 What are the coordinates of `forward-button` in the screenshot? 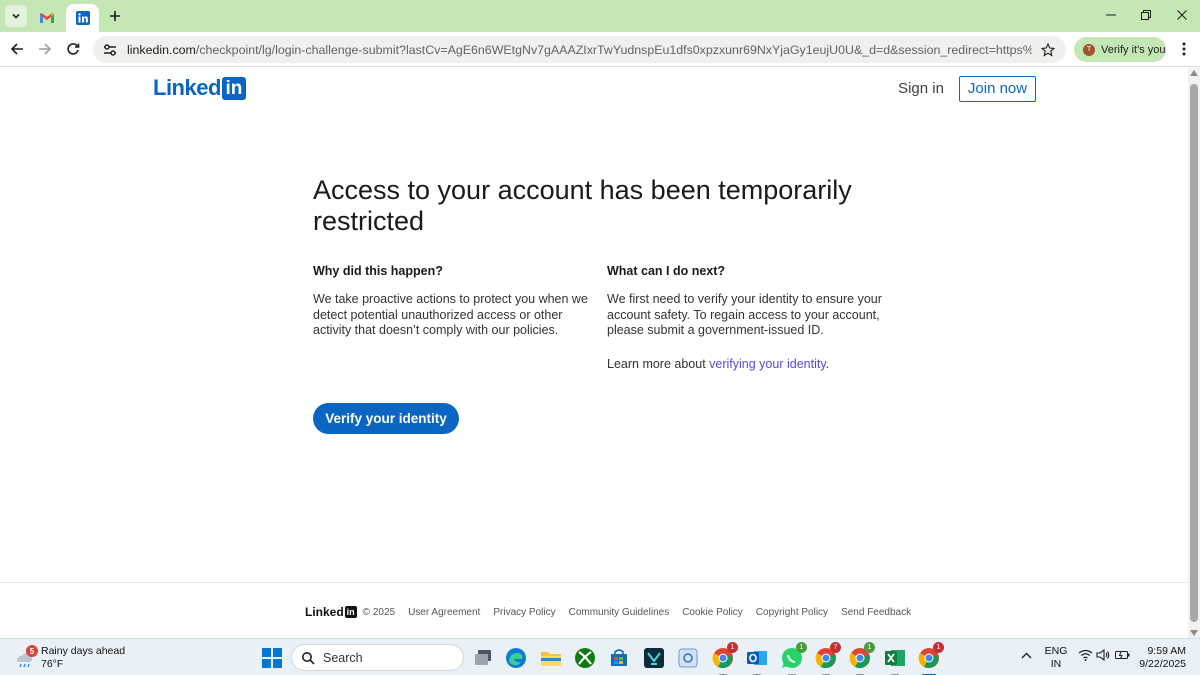 It's located at (45, 49).